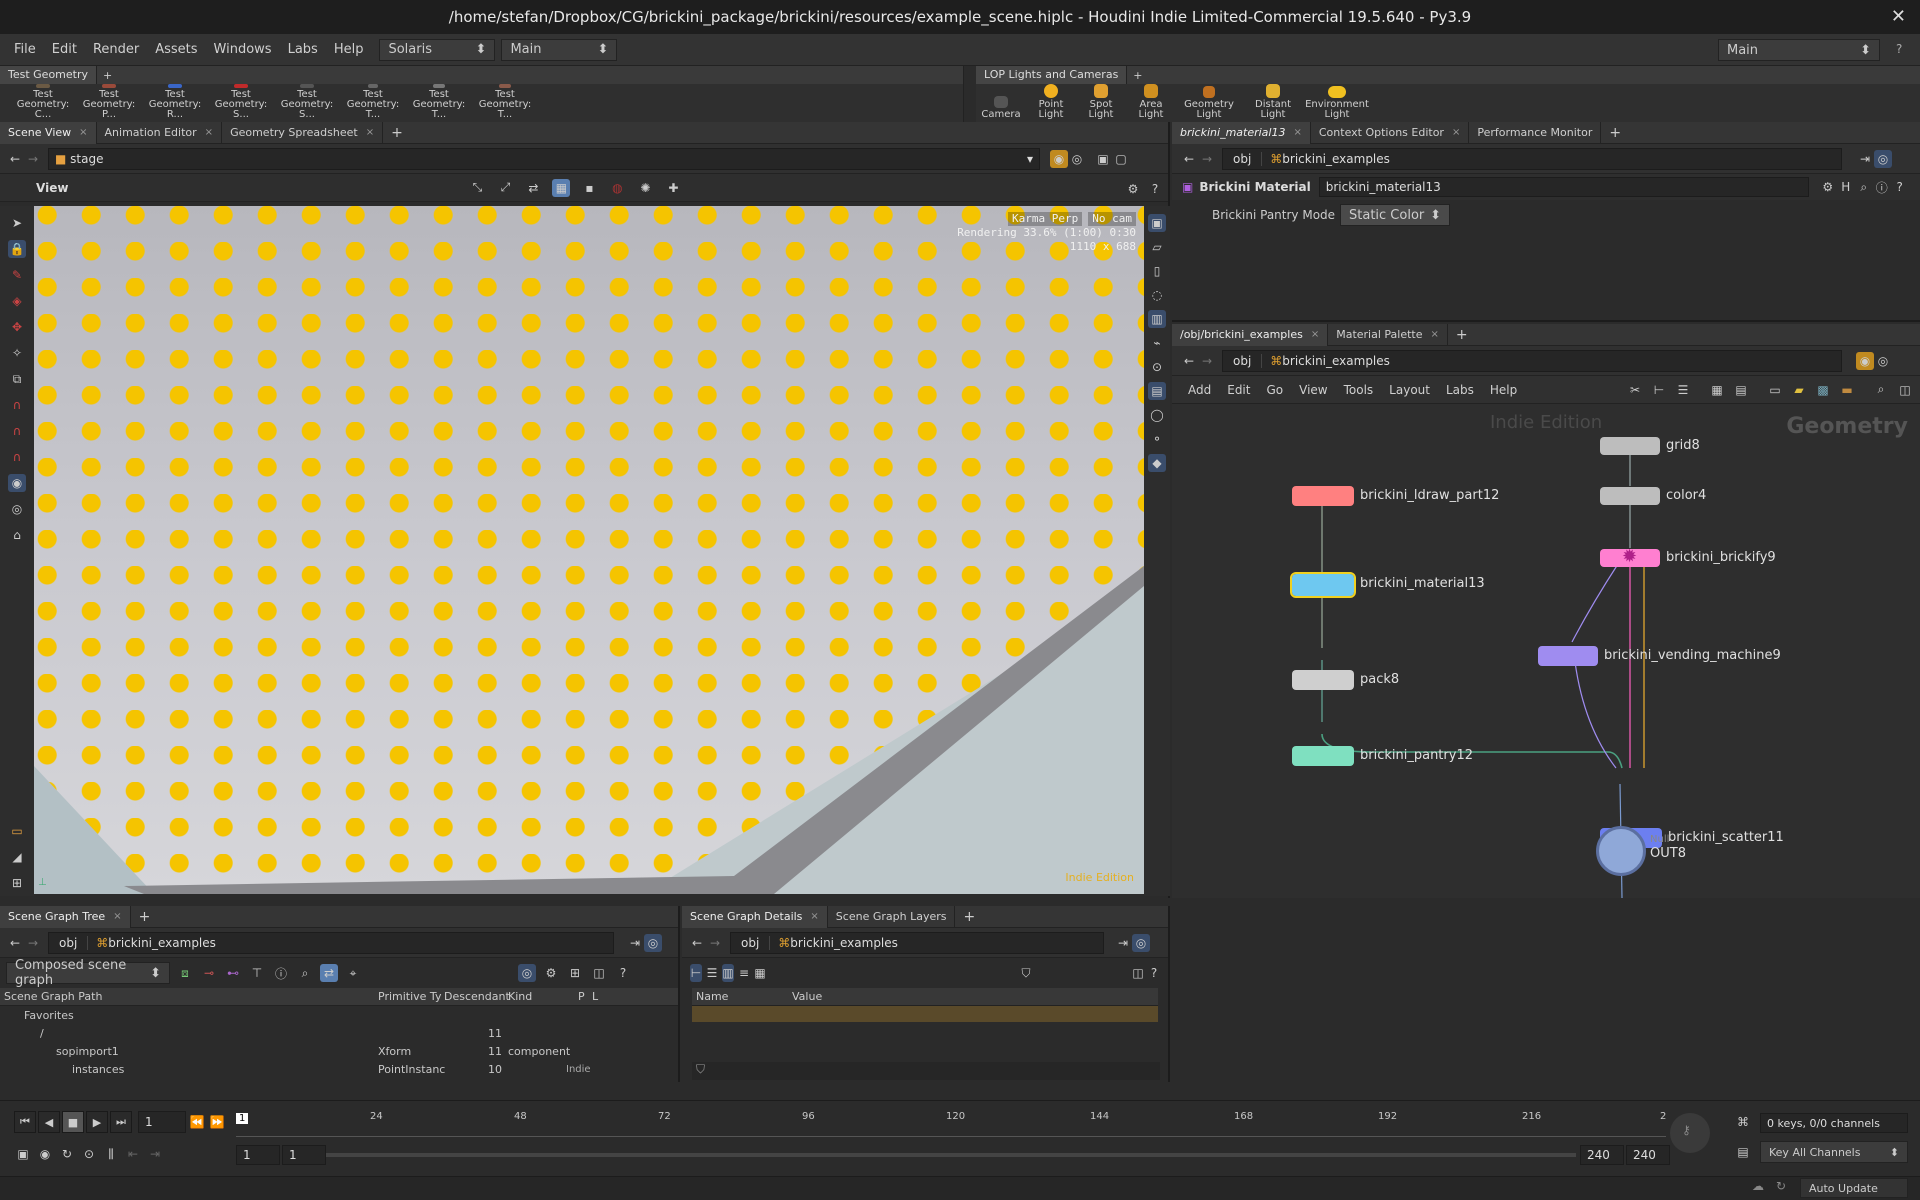  Describe the element at coordinates (1238, 390) in the screenshot. I see `net-menu-edit: Edit` at that location.